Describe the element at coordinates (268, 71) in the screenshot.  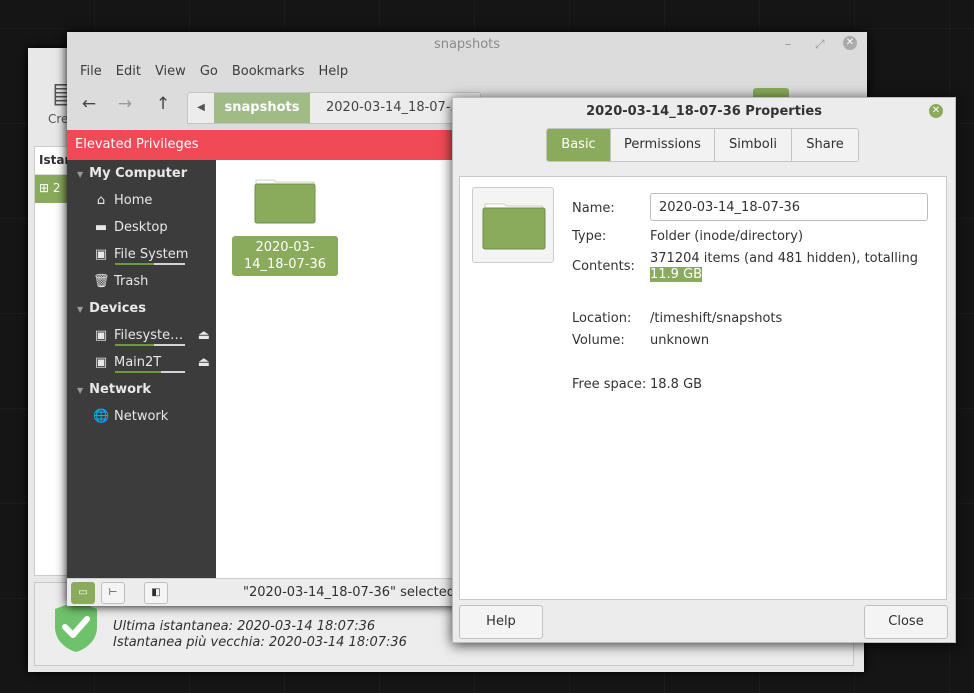
I see `menu-bookmarks: Bookmarks` at that location.